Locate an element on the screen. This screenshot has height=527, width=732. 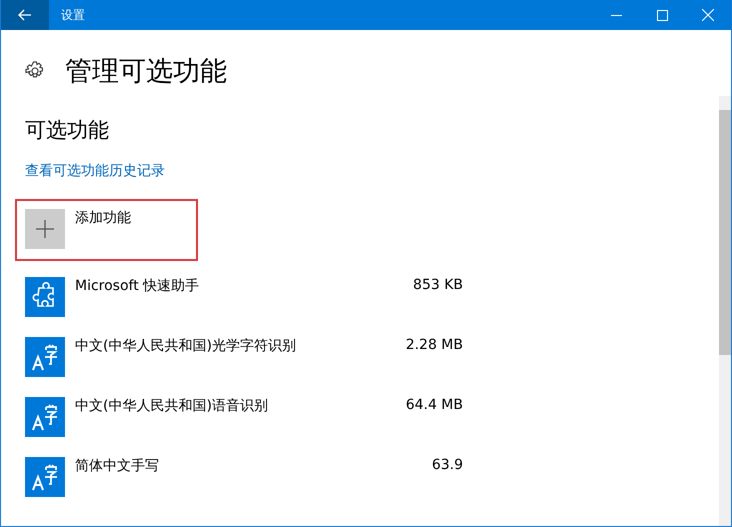
section-title: 可选功能 is located at coordinates (67, 130).